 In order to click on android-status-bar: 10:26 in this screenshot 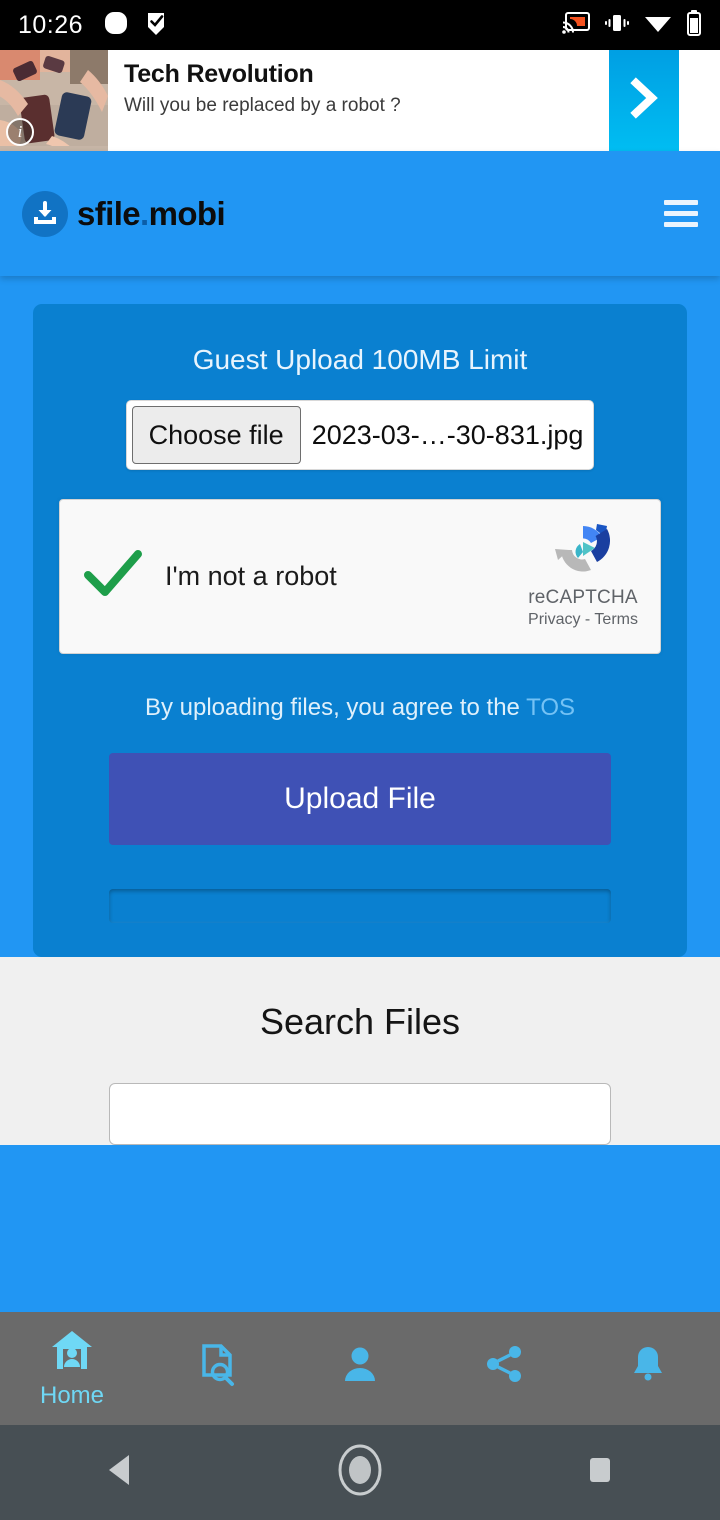, I will do `click(360, 25)`.